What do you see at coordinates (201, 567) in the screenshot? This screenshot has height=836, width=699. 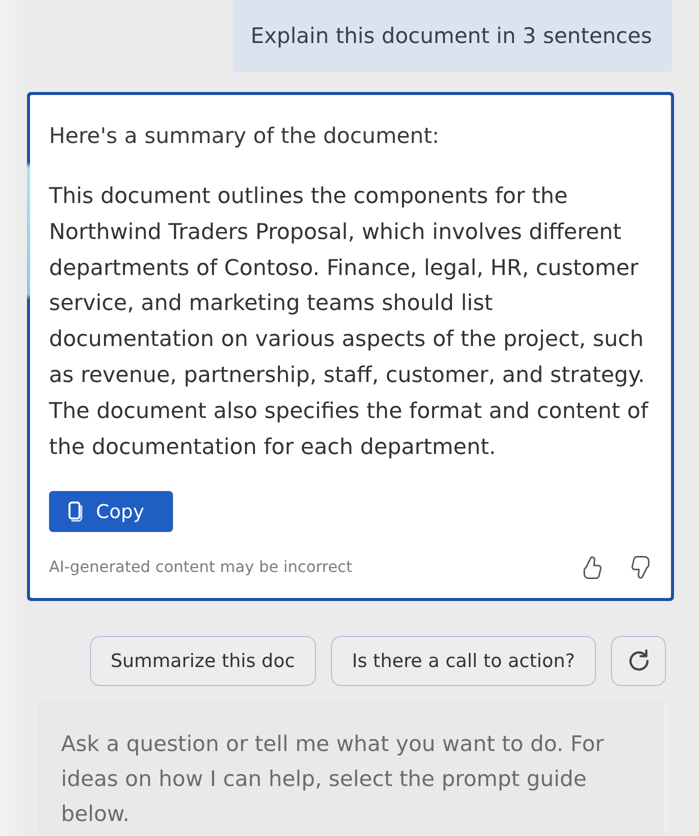 I see `ai-disclaimer: AI-generated content may be incorrect` at bounding box center [201, 567].